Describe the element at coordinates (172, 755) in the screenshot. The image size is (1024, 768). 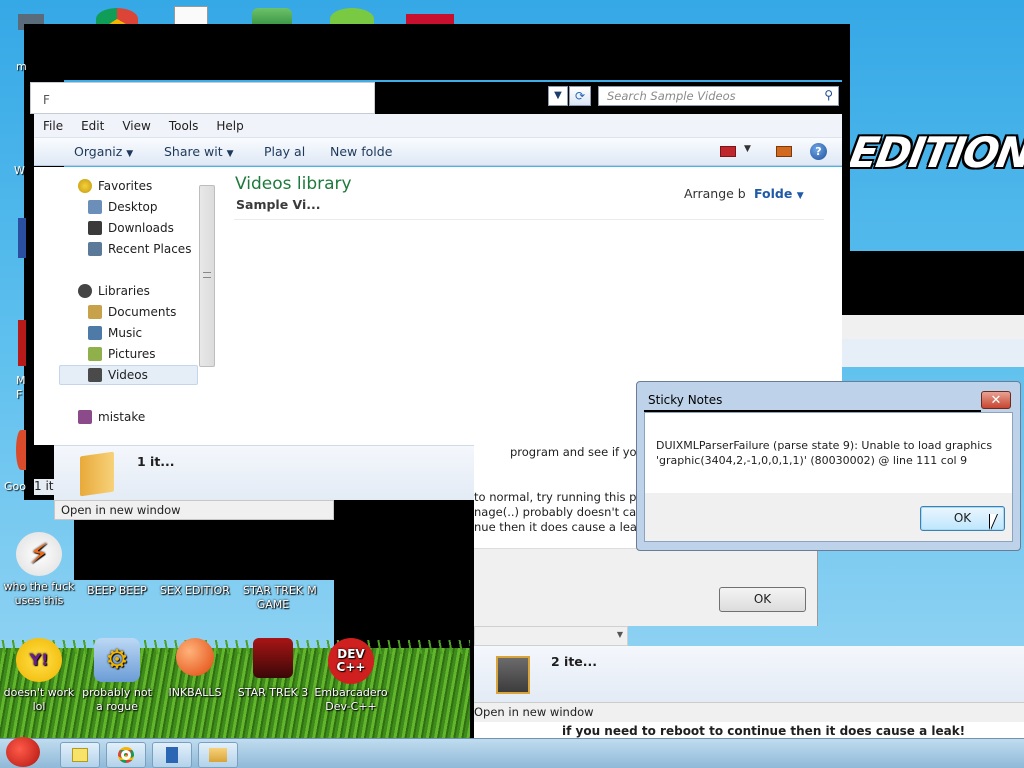
I see `taskbar-app` at that location.